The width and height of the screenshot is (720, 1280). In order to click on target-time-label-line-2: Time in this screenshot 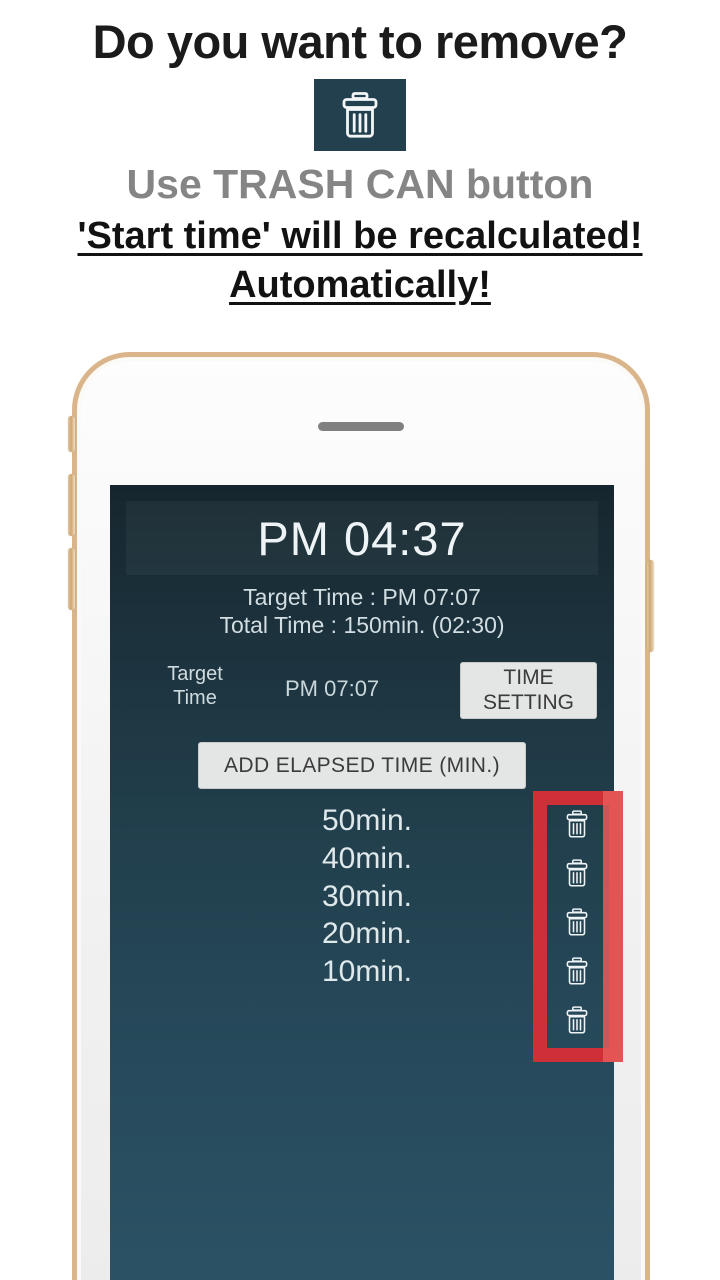, I will do `click(195, 697)`.